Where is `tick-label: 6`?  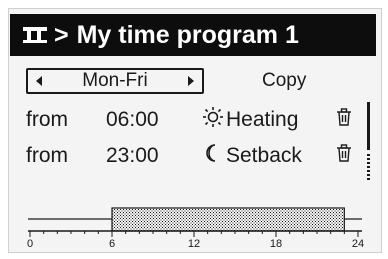 tick-label: 6 is located at coordinates (112, 244).